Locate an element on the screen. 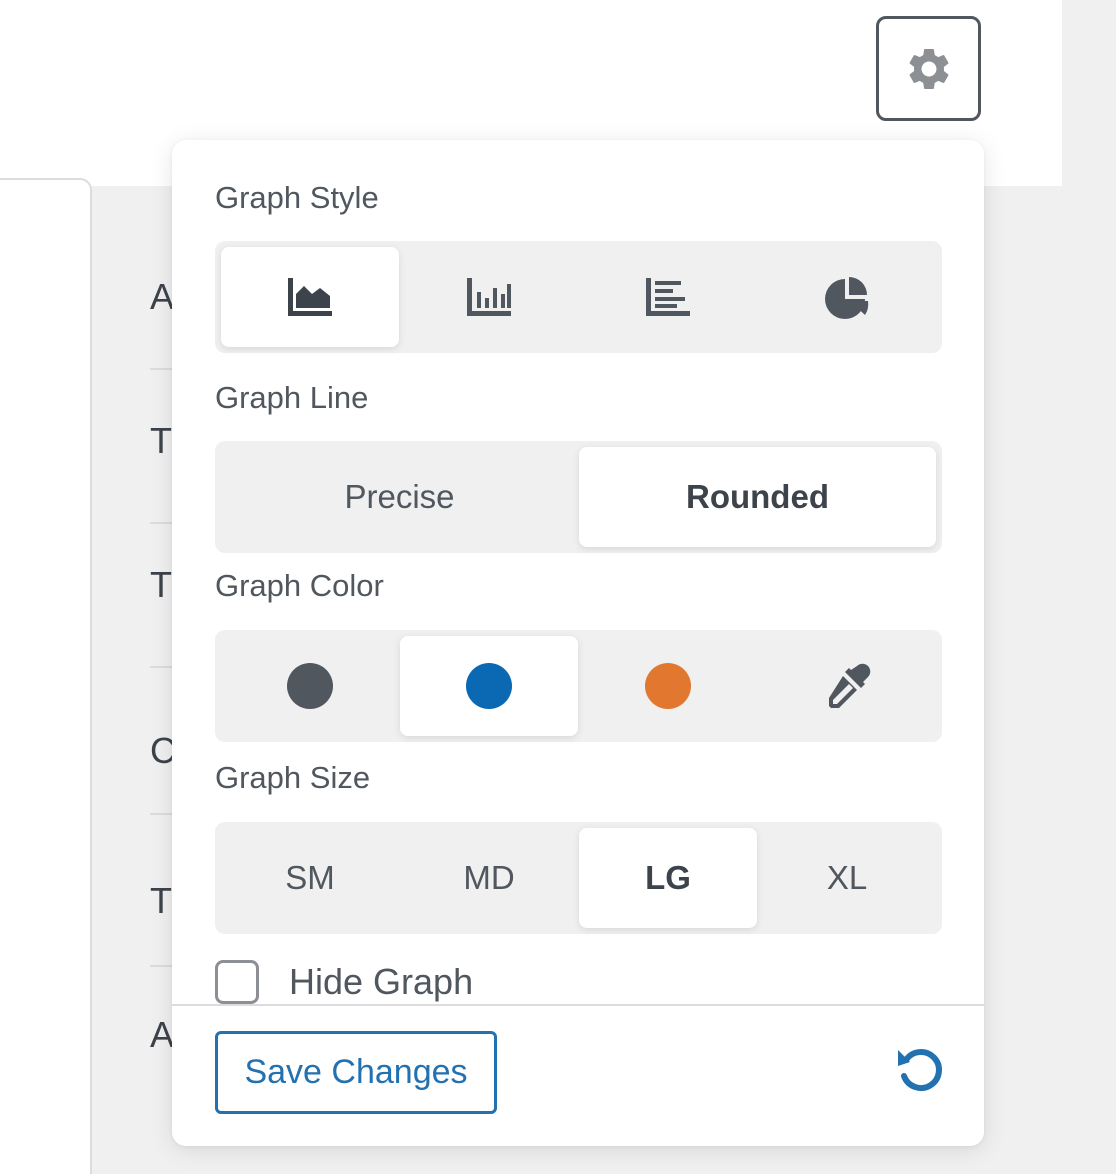  graph-size-md-option: MD is located at coordinates (489, 878).